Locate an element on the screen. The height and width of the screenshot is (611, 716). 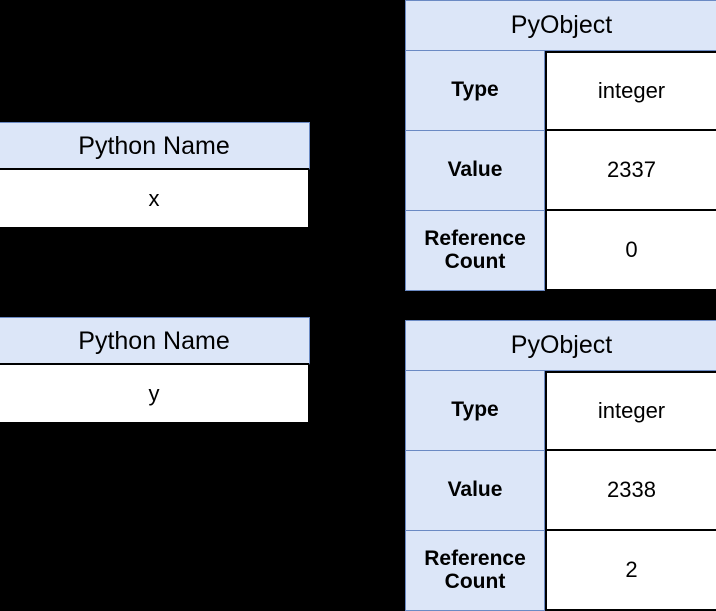
python-name-box-x: Python Name x is located at coordinates (155, 175).